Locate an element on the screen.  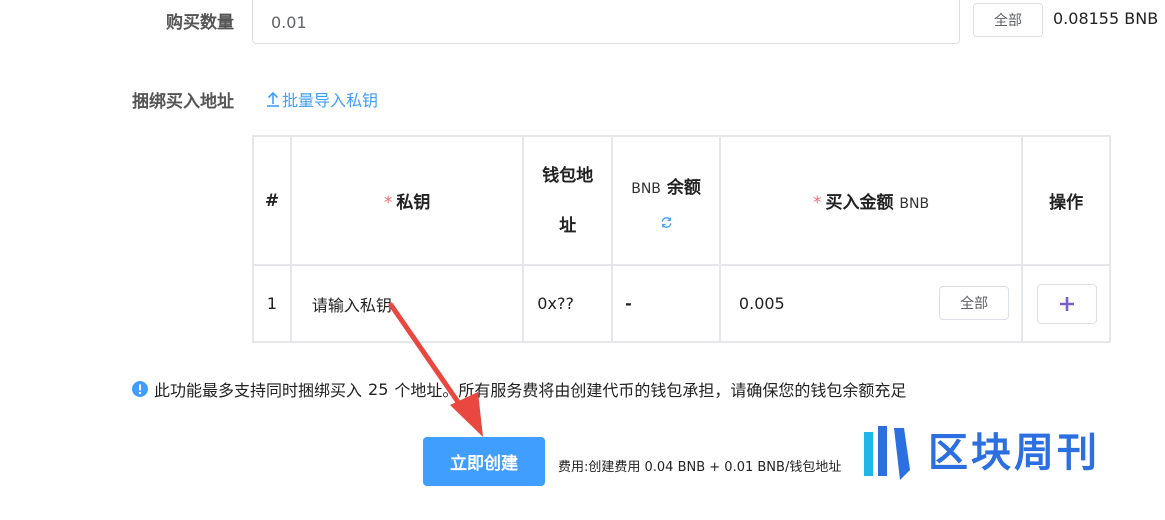
watermark: 区块周刊 is located at coordinates (1003, 461).